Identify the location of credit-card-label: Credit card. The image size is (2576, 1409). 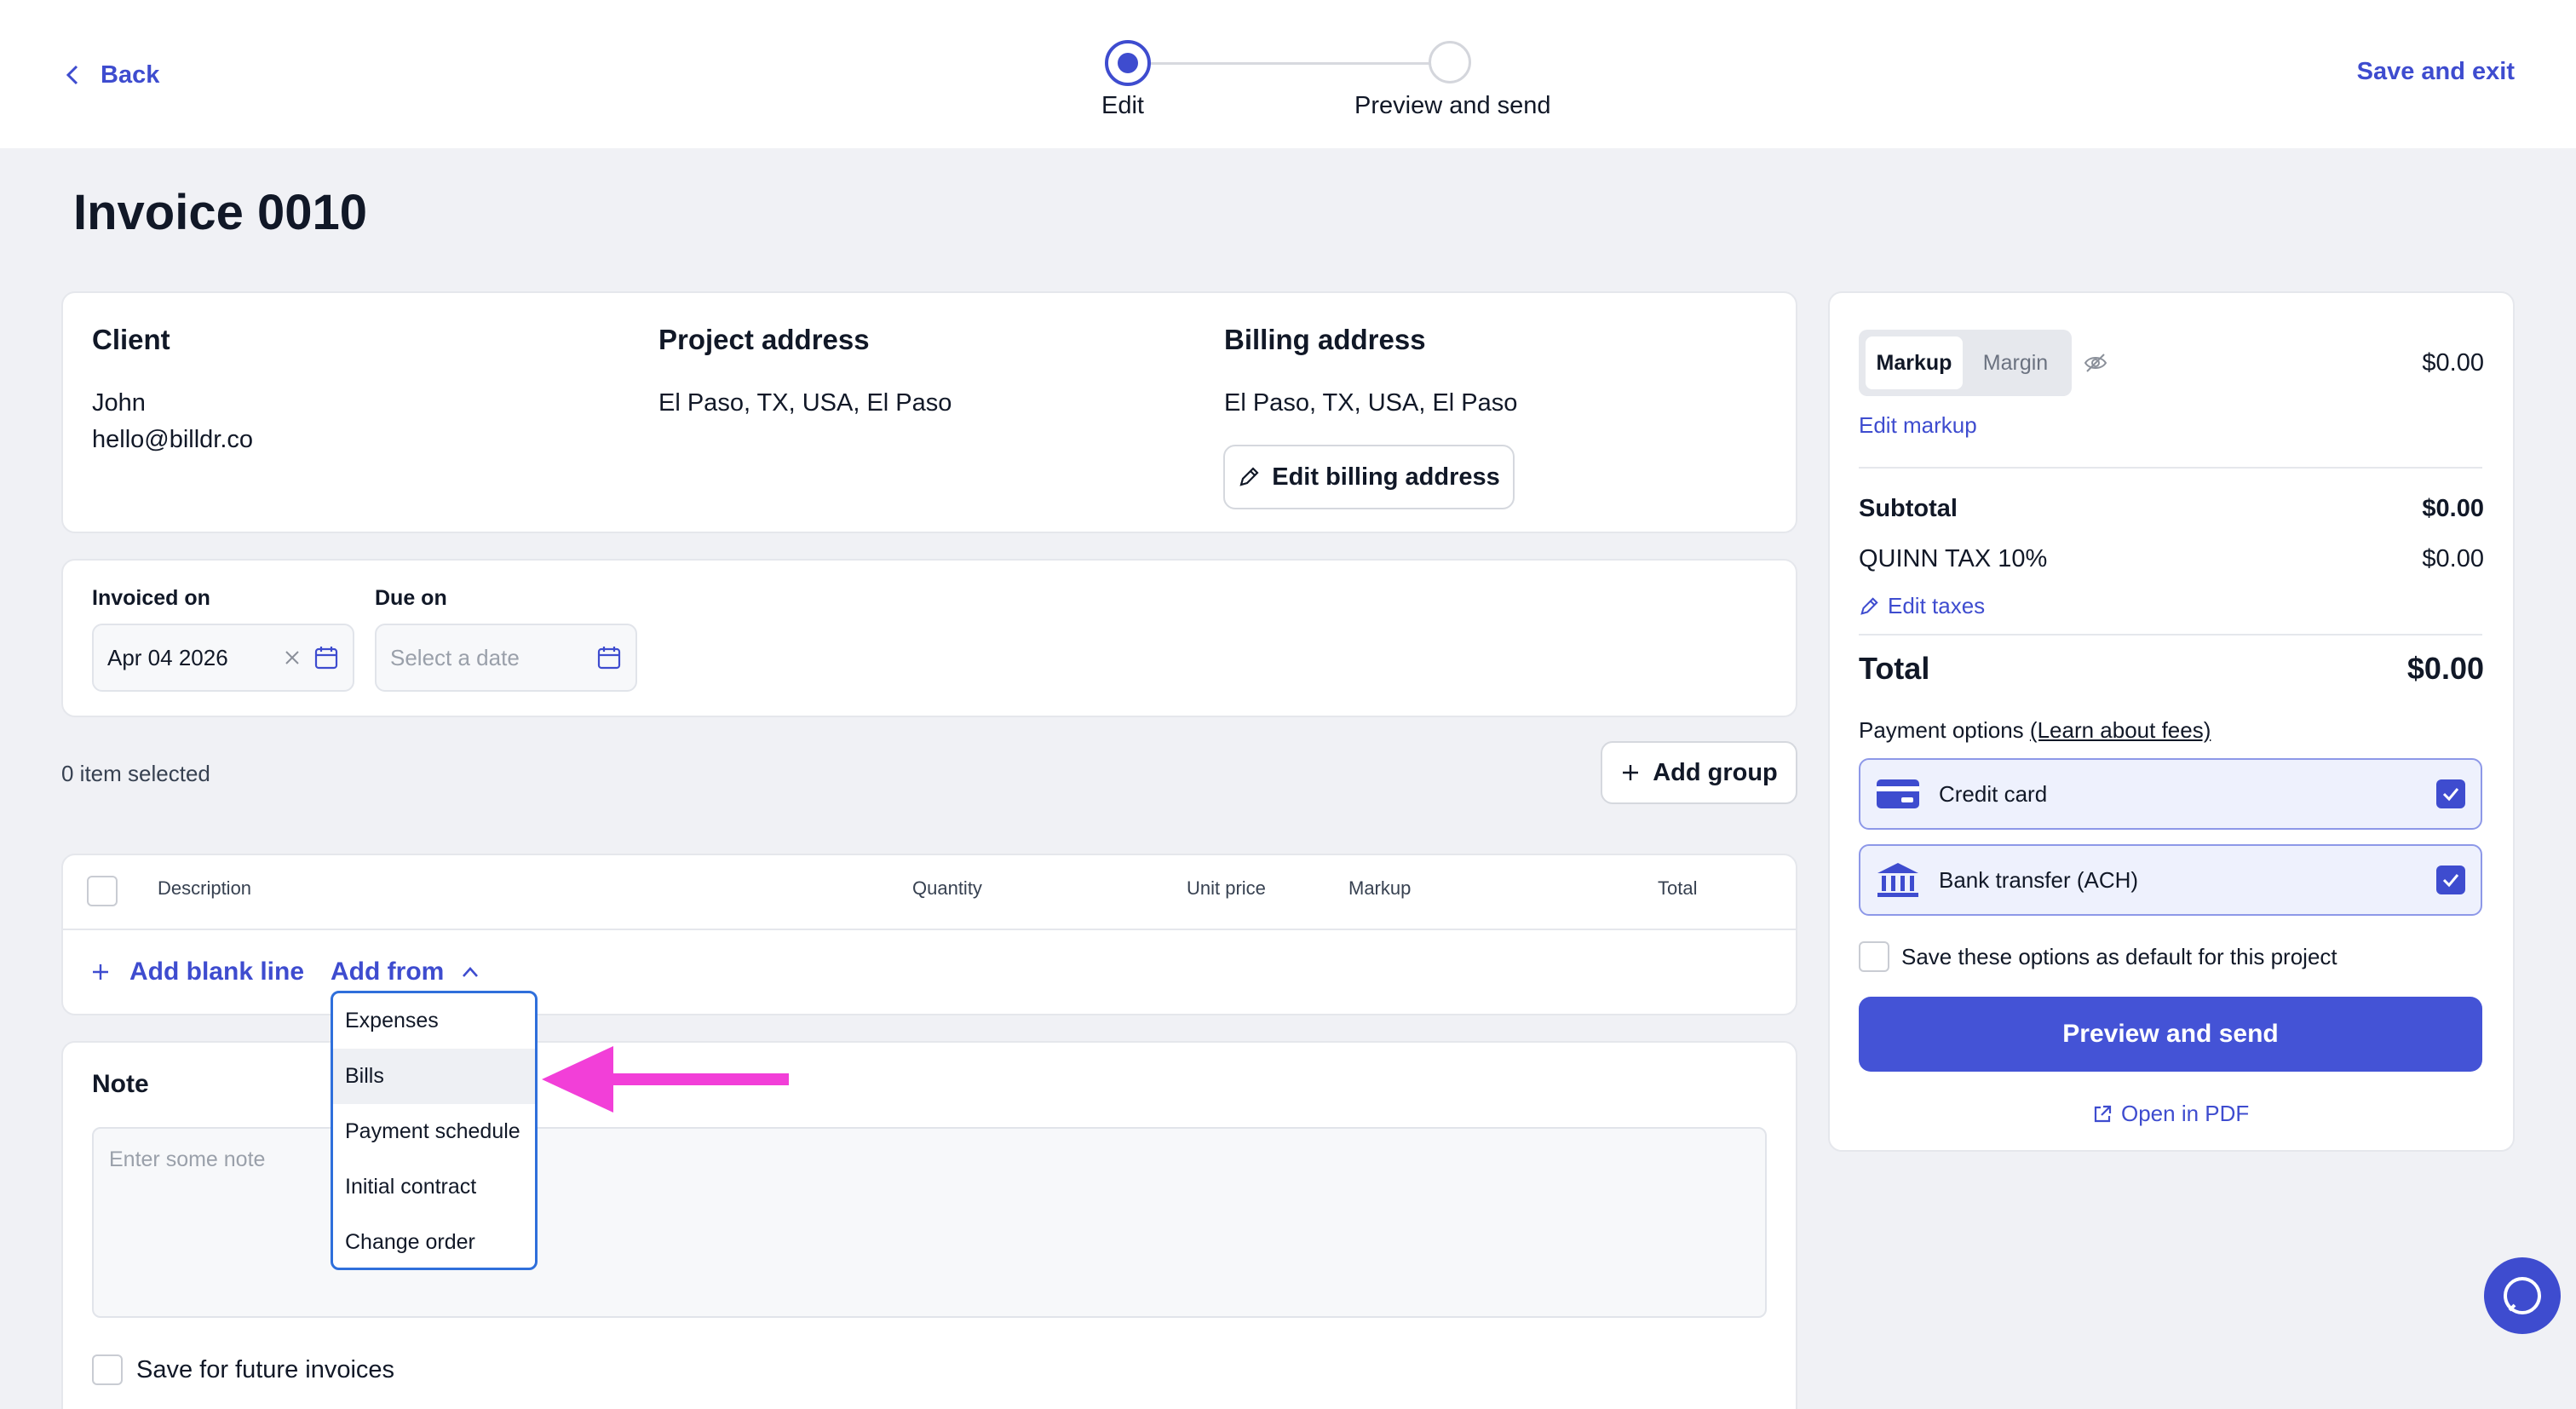
(1994, 793).